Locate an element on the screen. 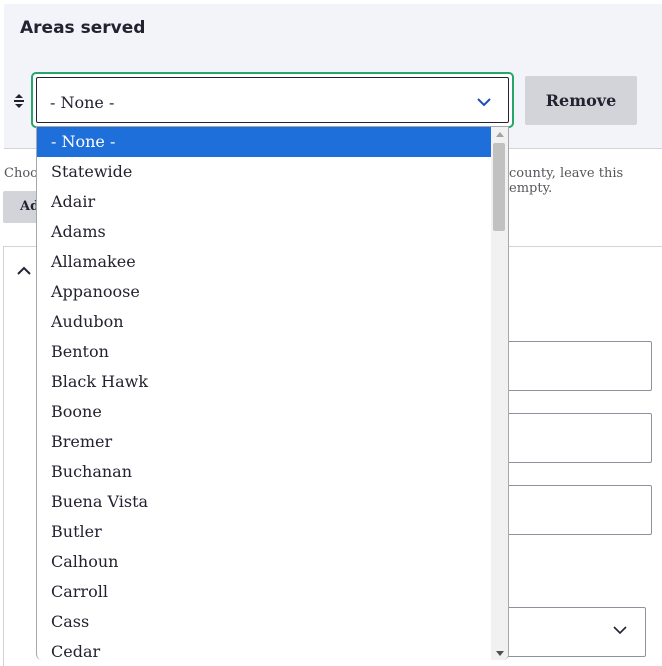 The image size is (662, 666). chevron-up-icon is located at coordinates (24, 271).